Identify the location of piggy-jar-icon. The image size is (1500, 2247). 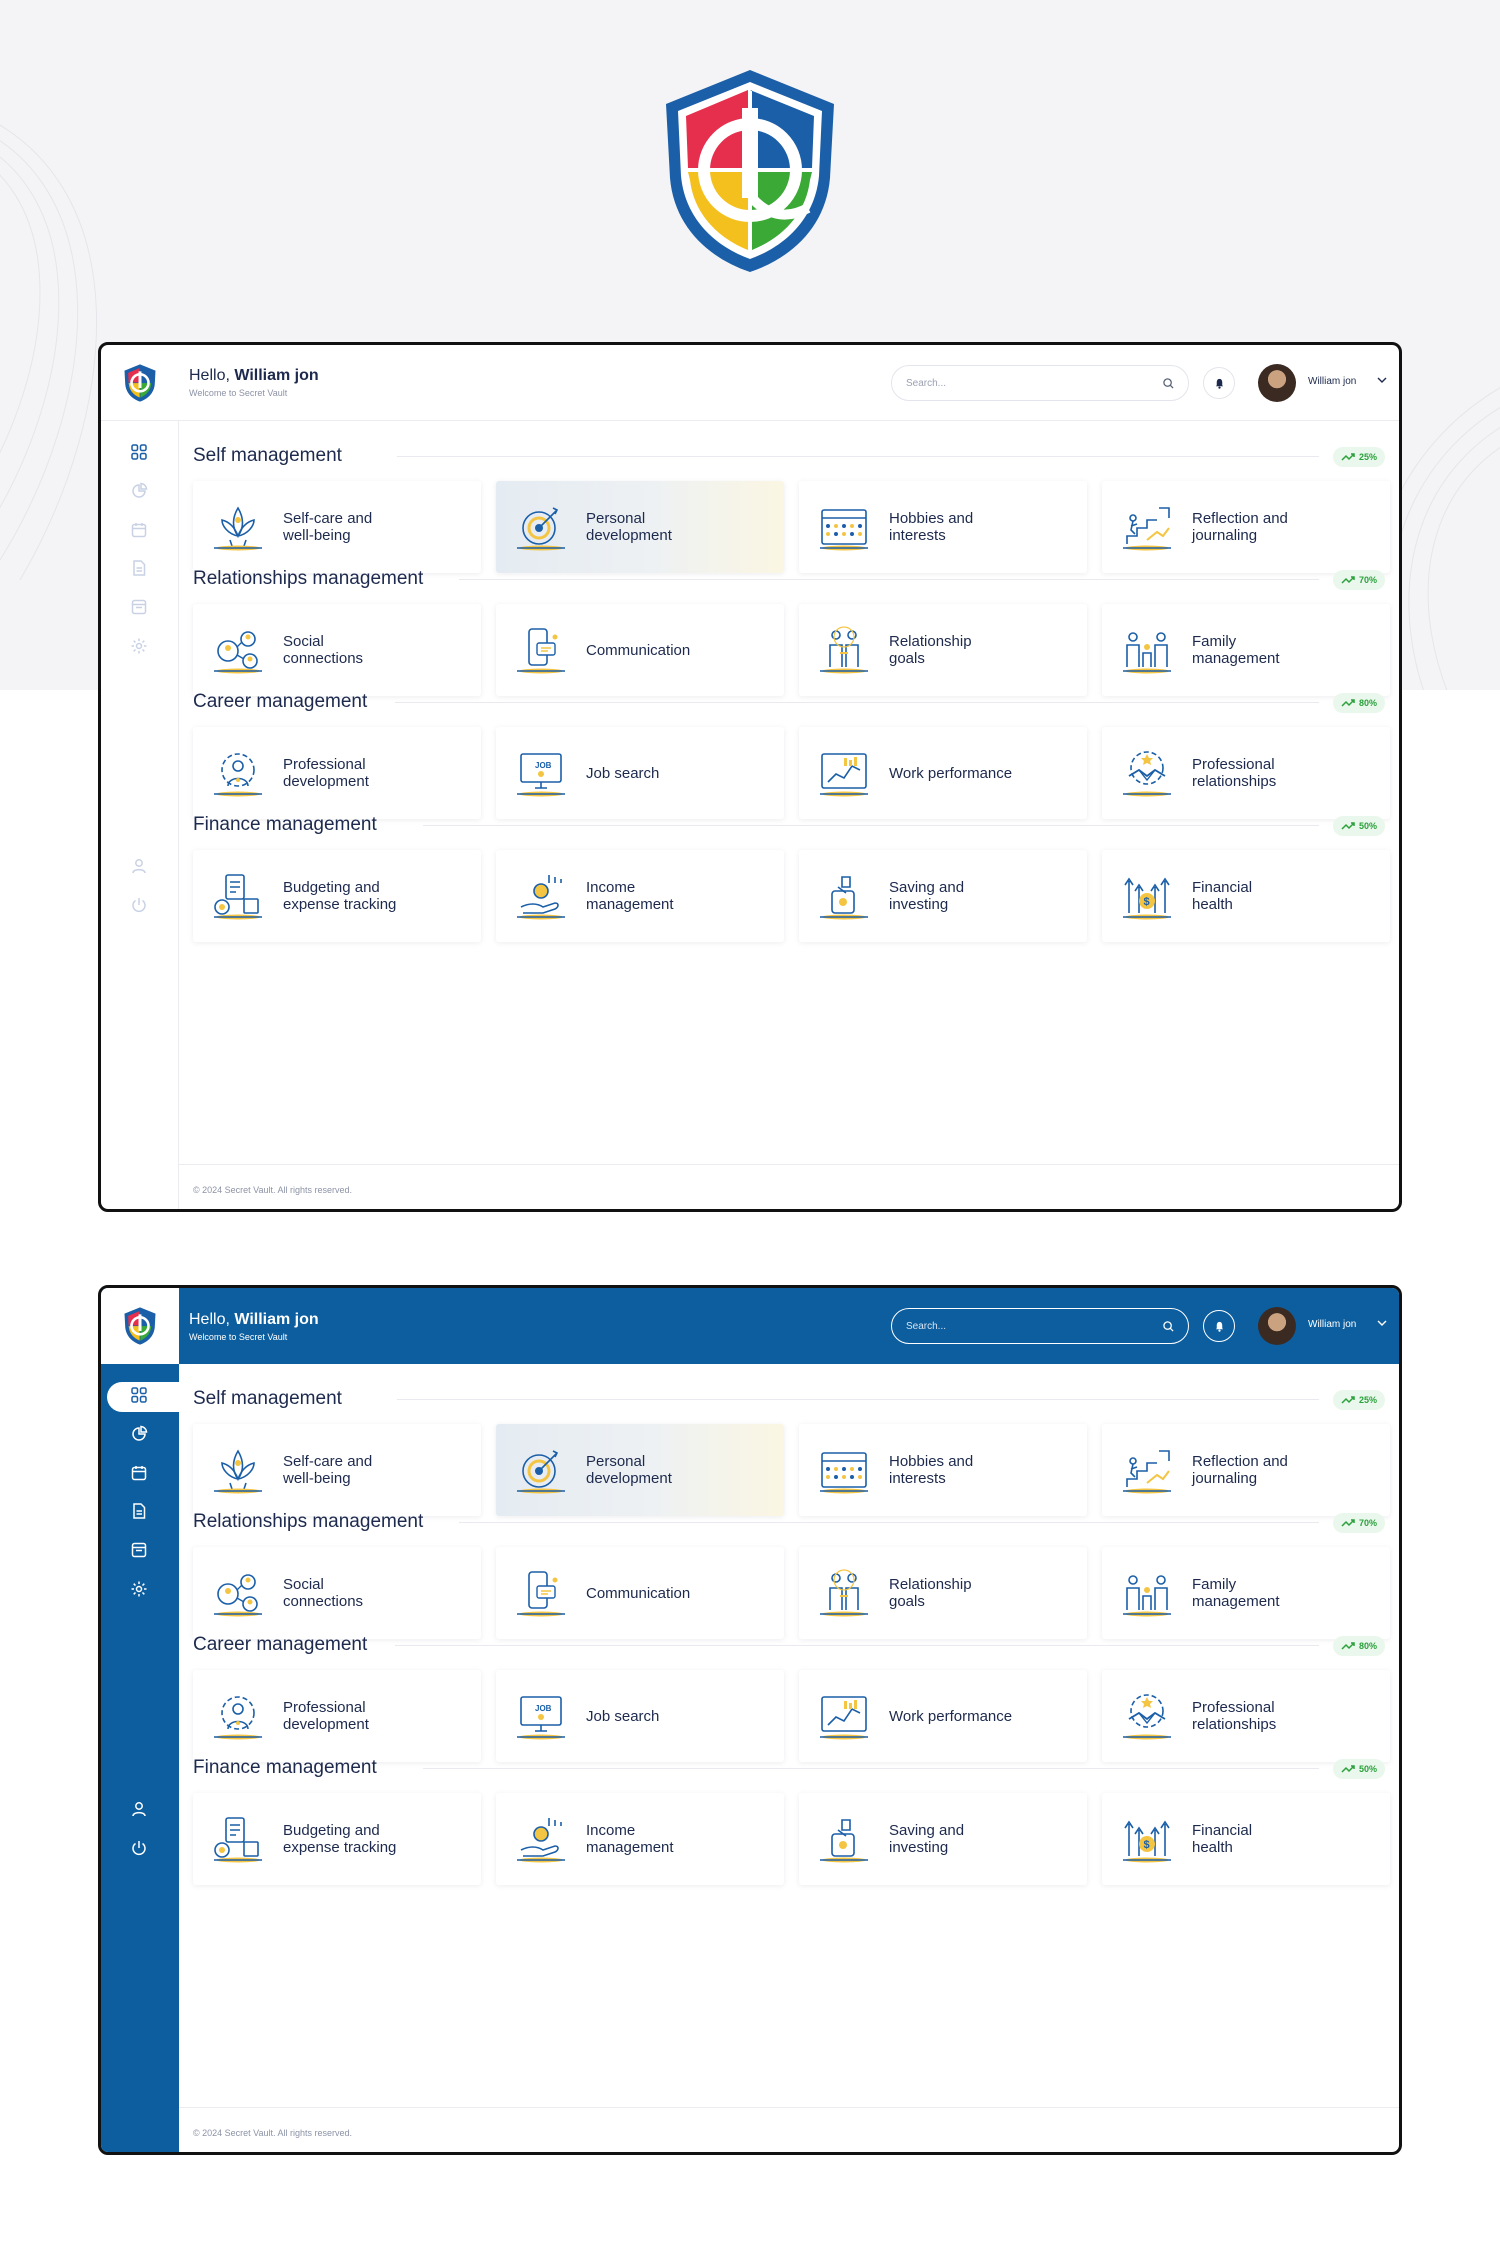
(844, 1839).